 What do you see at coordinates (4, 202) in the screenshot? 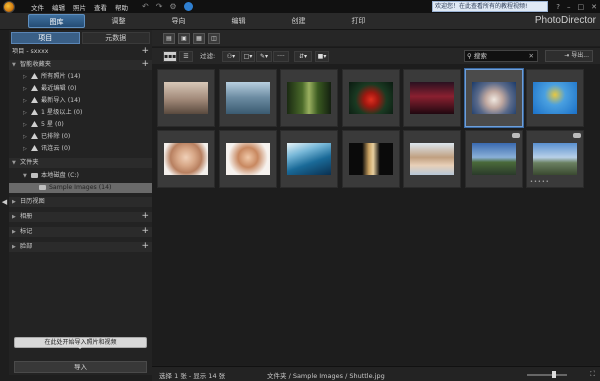
I see `collapse-panel-icon: ◀` at bounding box center [4, 202].